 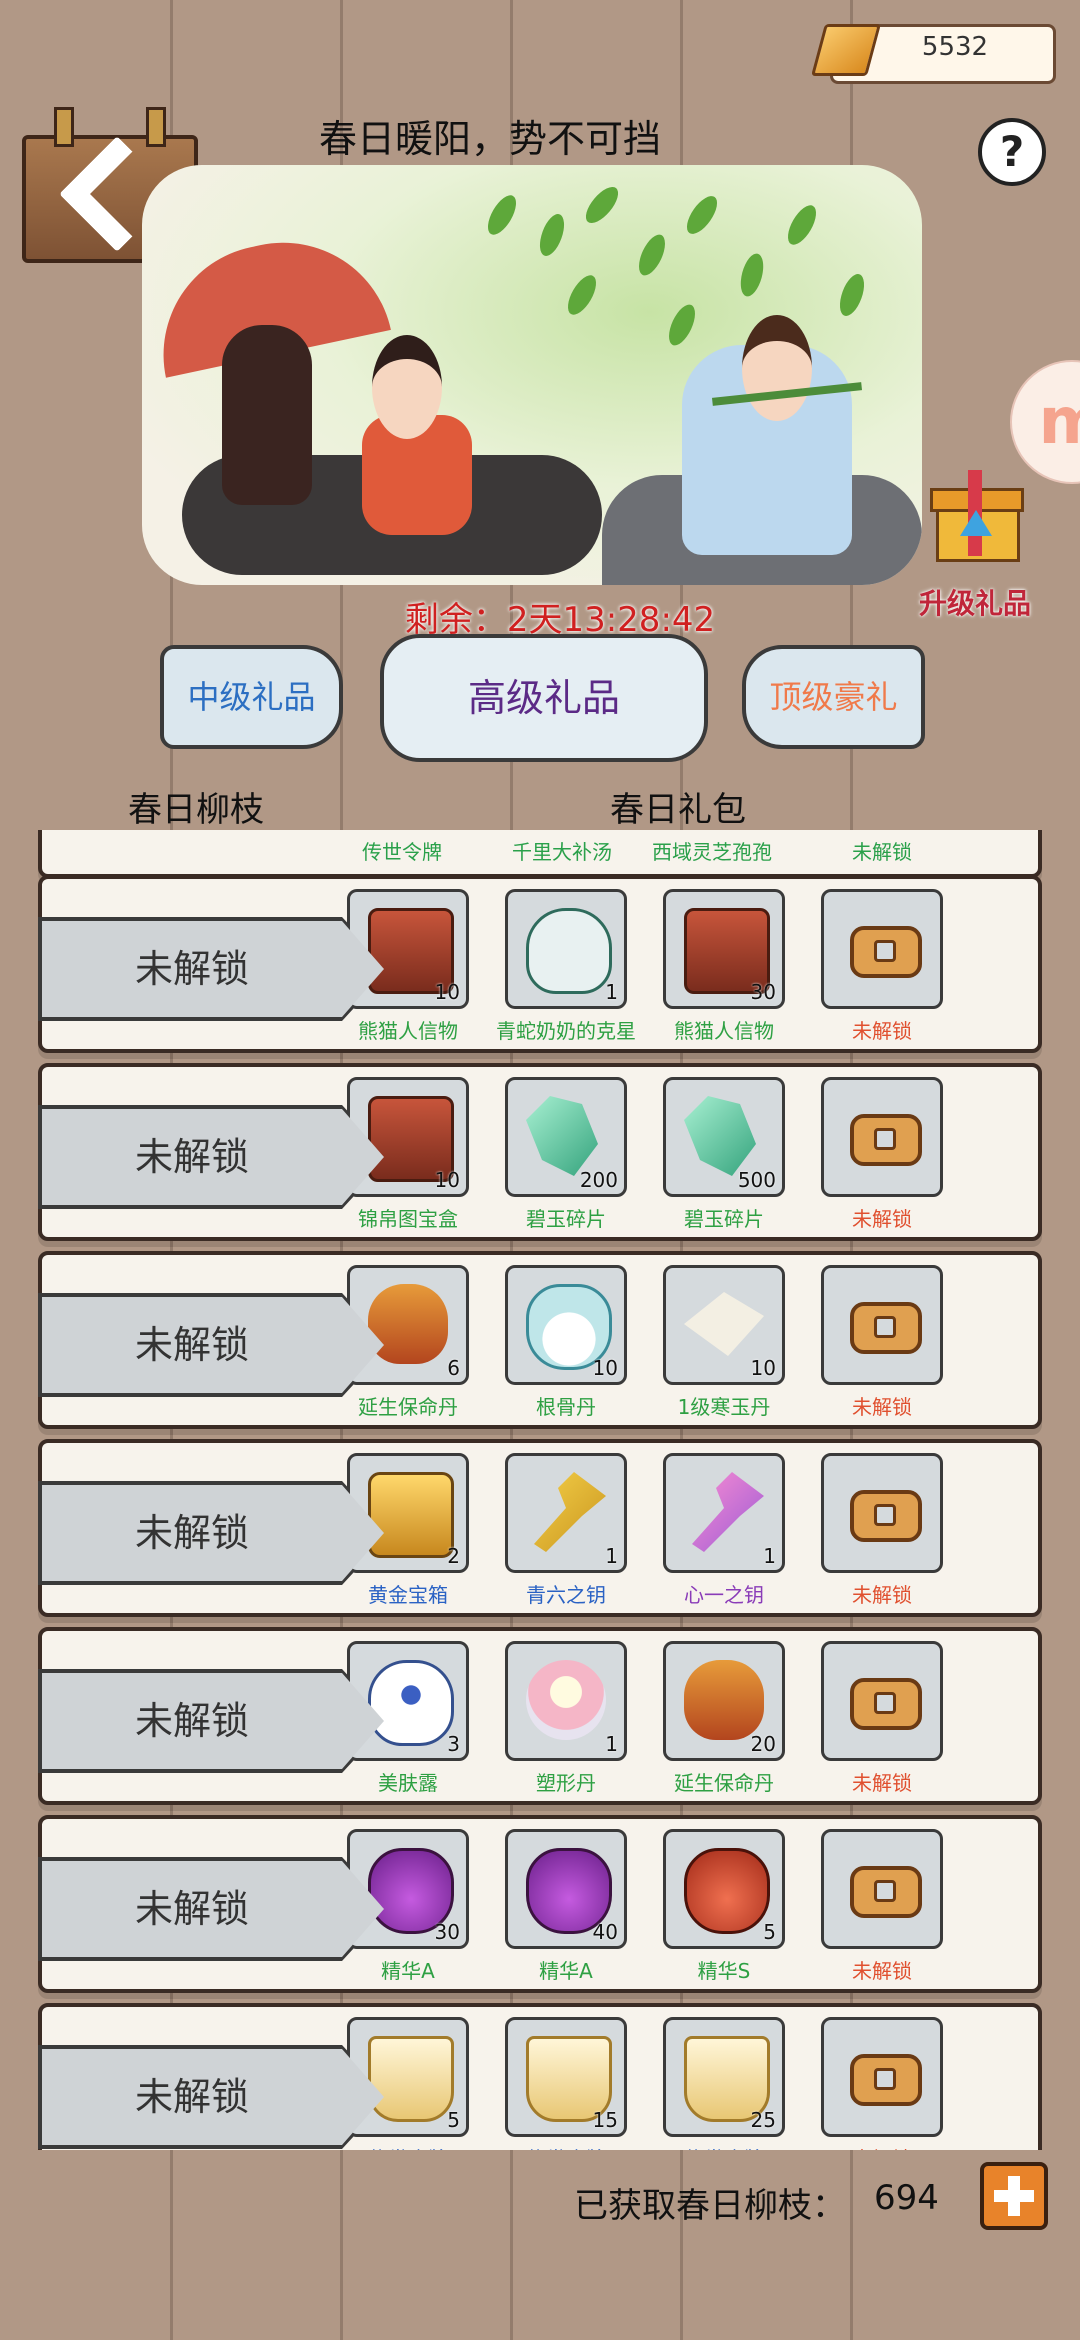 I want to click on reward-item: 500 碧玉碎片, so click(x=724, y=1154).